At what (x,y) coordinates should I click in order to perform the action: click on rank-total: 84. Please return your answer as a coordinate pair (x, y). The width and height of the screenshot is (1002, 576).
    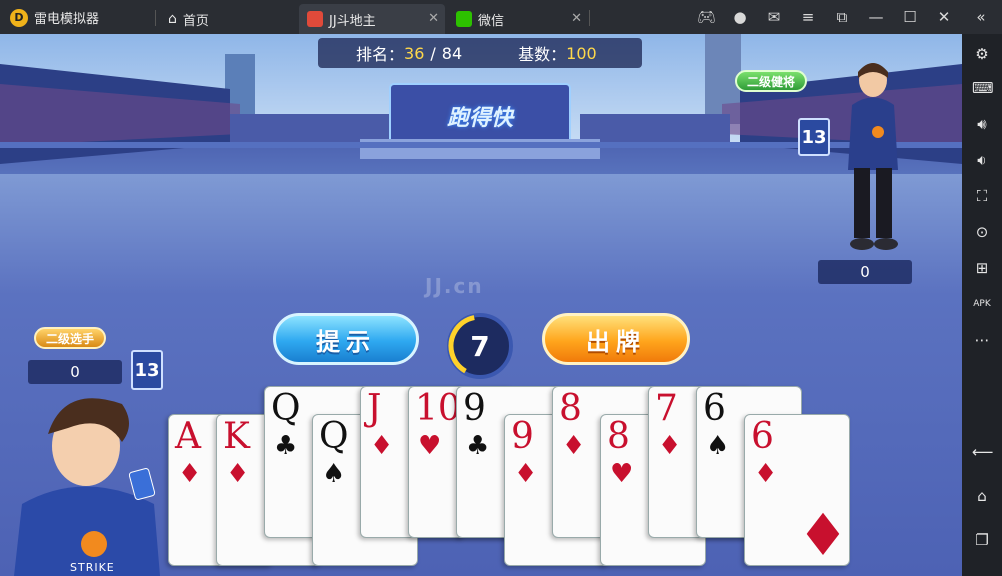
    Looking at the image, I should click on (452, 53).